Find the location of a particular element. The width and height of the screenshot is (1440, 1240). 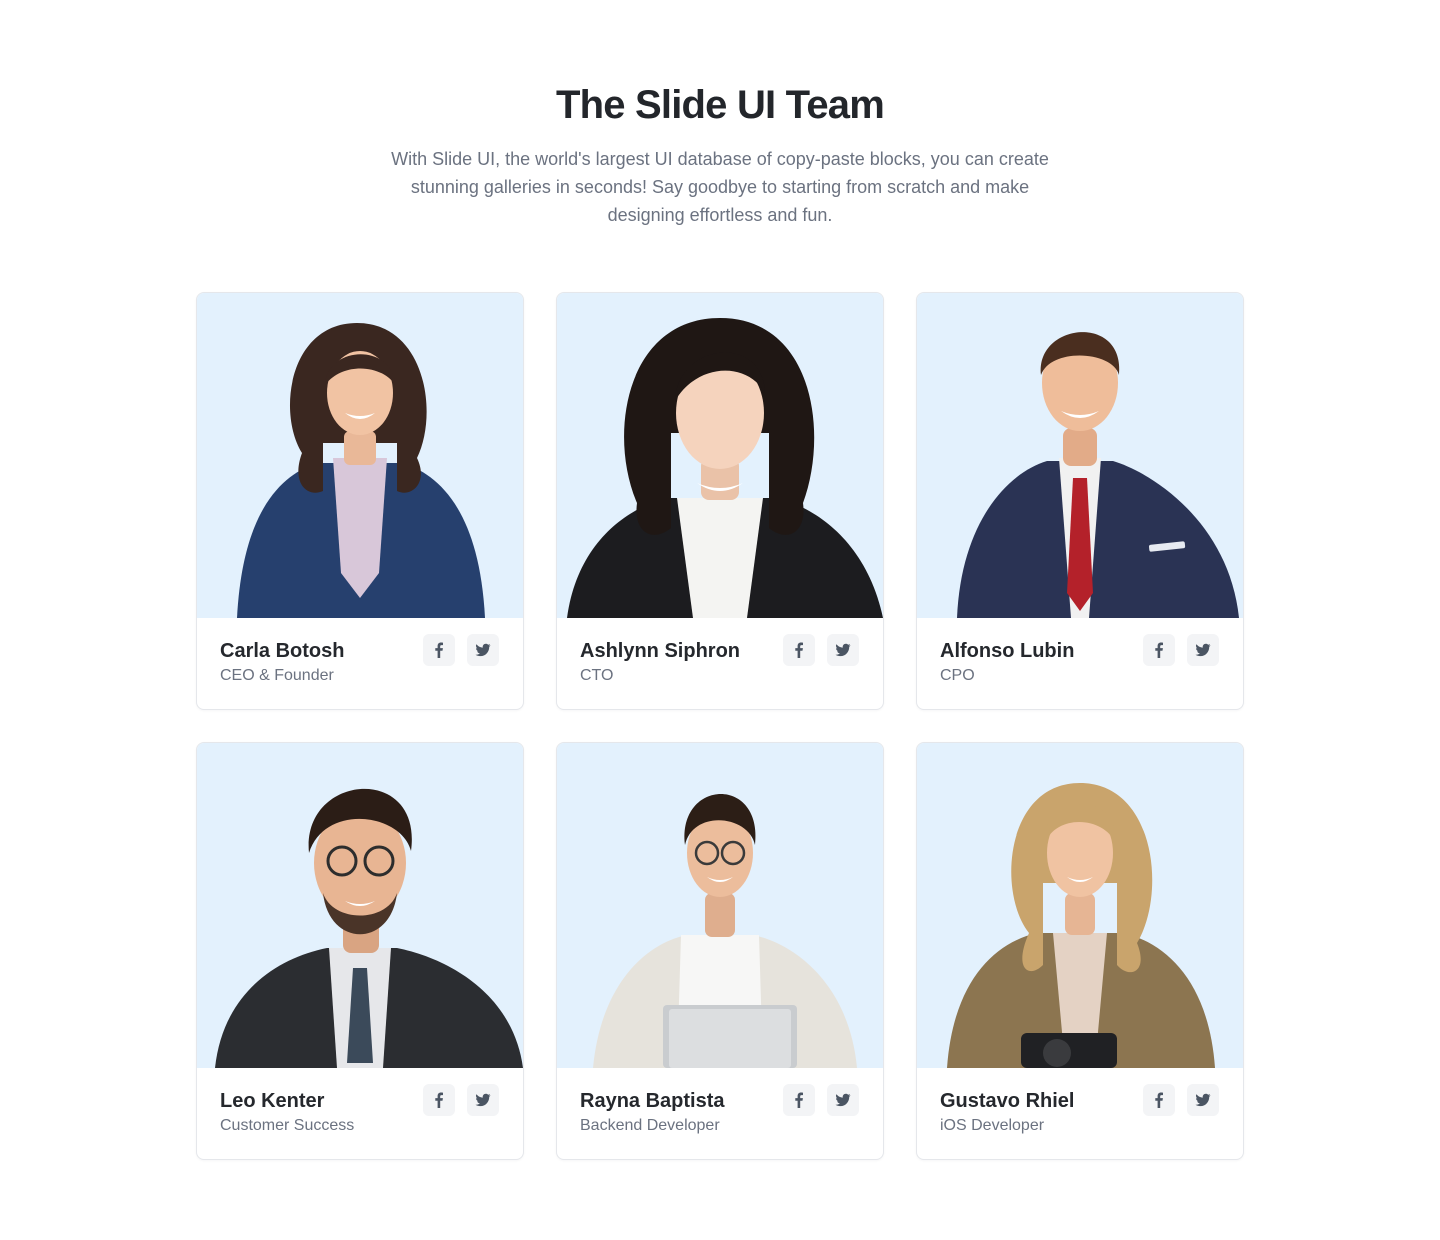

team-member-card: Rayna Baptista Backend Developer is located at coordinates (720, 951).